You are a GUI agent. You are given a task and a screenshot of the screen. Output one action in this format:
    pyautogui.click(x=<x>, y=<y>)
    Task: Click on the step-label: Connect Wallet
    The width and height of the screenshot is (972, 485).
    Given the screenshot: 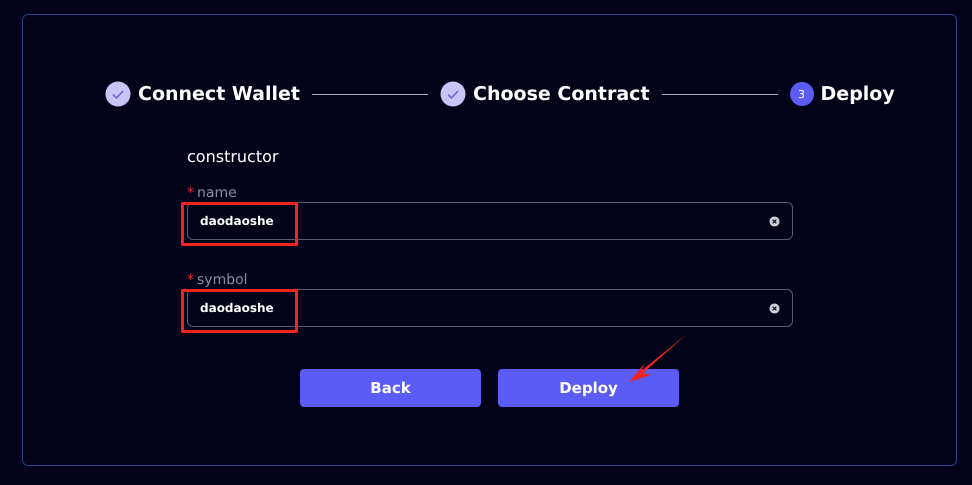 What is the action you would take?
    pyautogui.click(x=219, y=94)
    